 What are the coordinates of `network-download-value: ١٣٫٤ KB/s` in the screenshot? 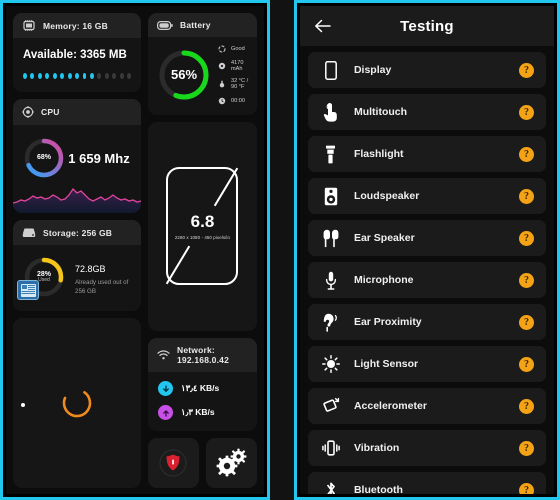 It's located at (200, 388).